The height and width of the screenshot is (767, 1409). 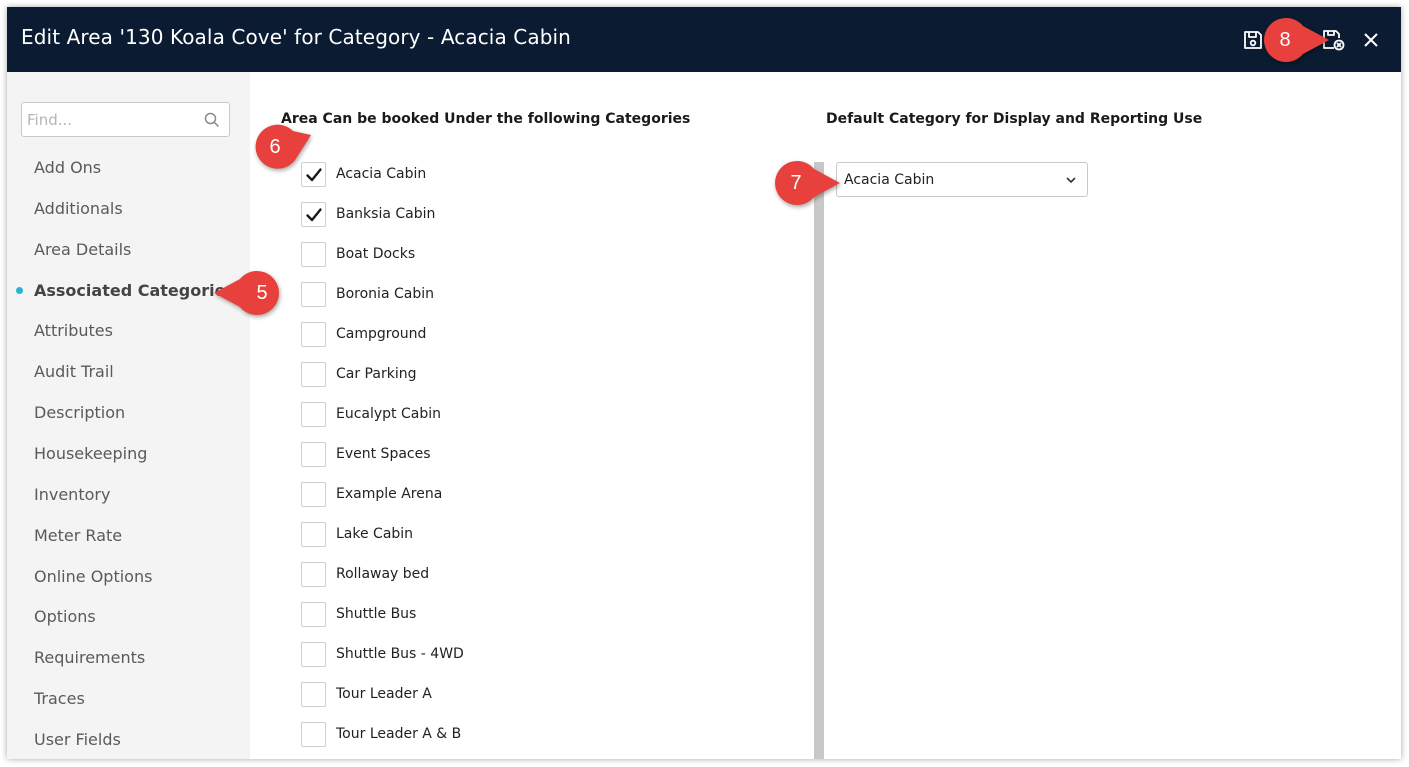 What do you see at coordinates (385, 294) in the screenshot?
I see `category-label: Boronia Cabin` at bounding box center [385, 294].